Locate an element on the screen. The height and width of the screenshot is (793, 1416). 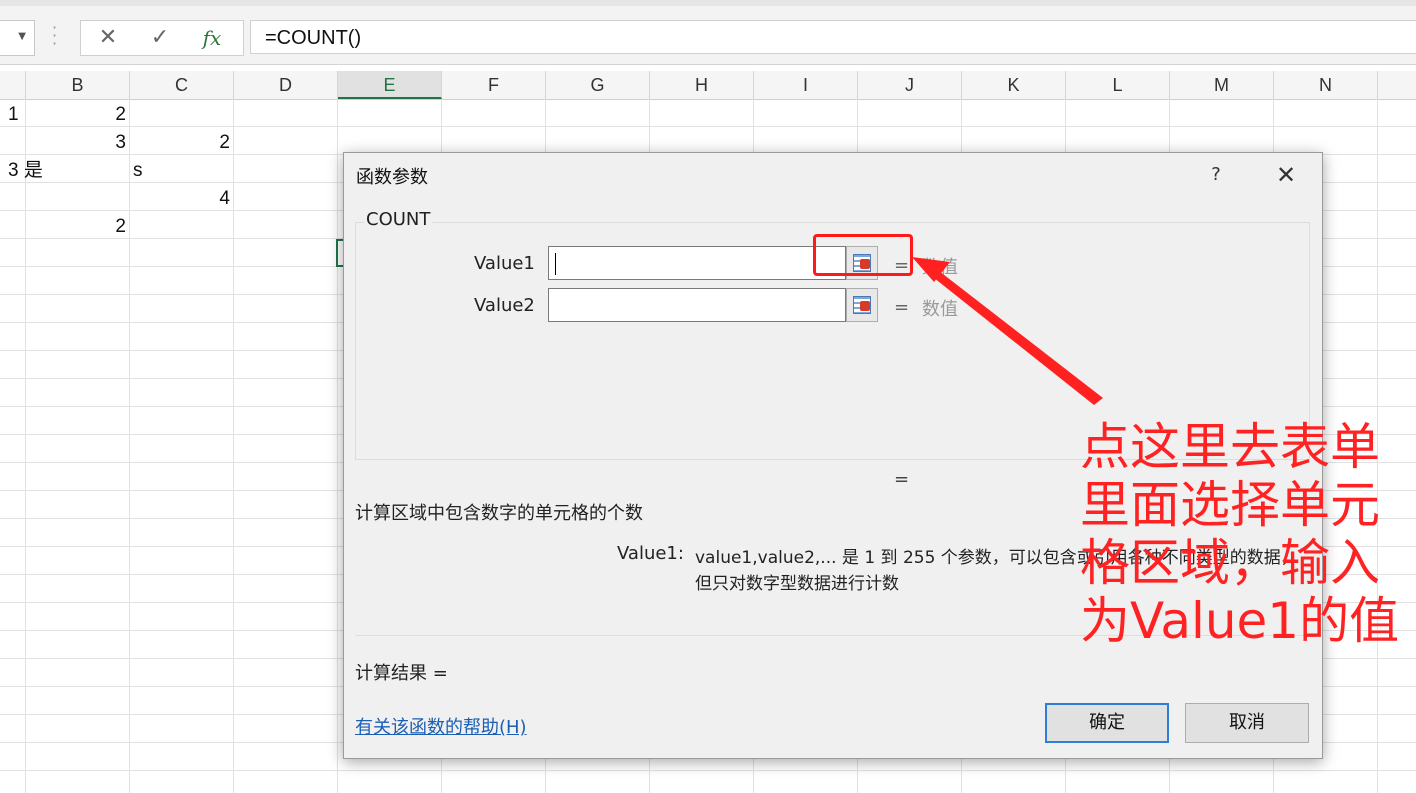
annotation-arrow is located at coordinates (1007, 331).